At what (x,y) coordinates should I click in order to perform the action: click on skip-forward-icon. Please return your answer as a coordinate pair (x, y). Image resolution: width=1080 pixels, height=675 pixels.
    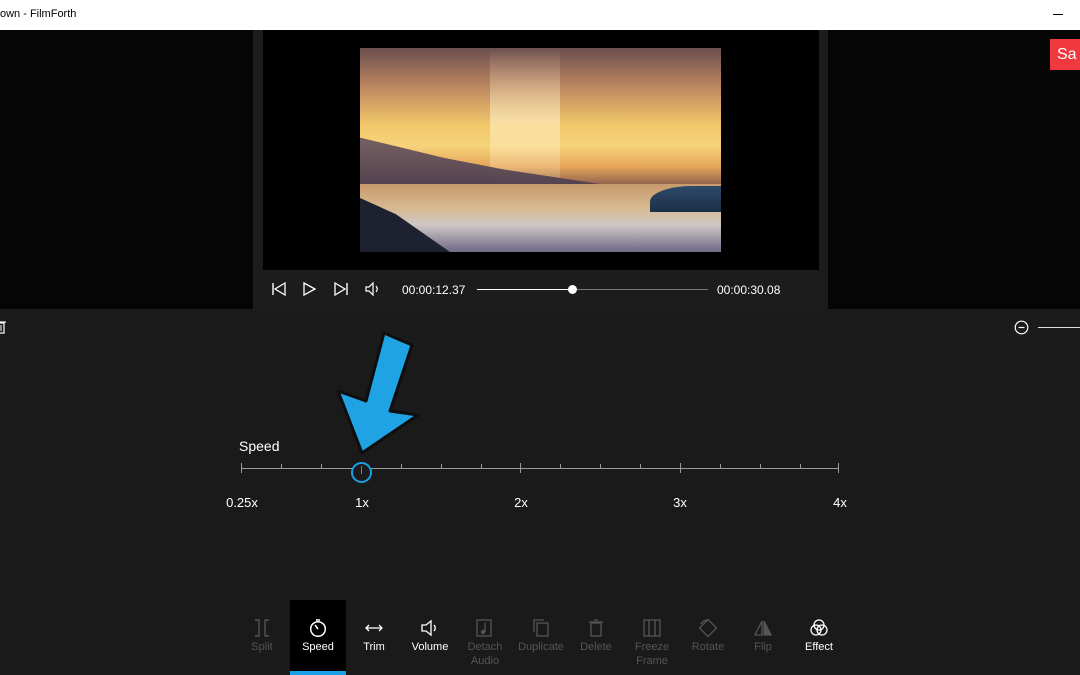
    Looking at the image, I should click on (341, 289).